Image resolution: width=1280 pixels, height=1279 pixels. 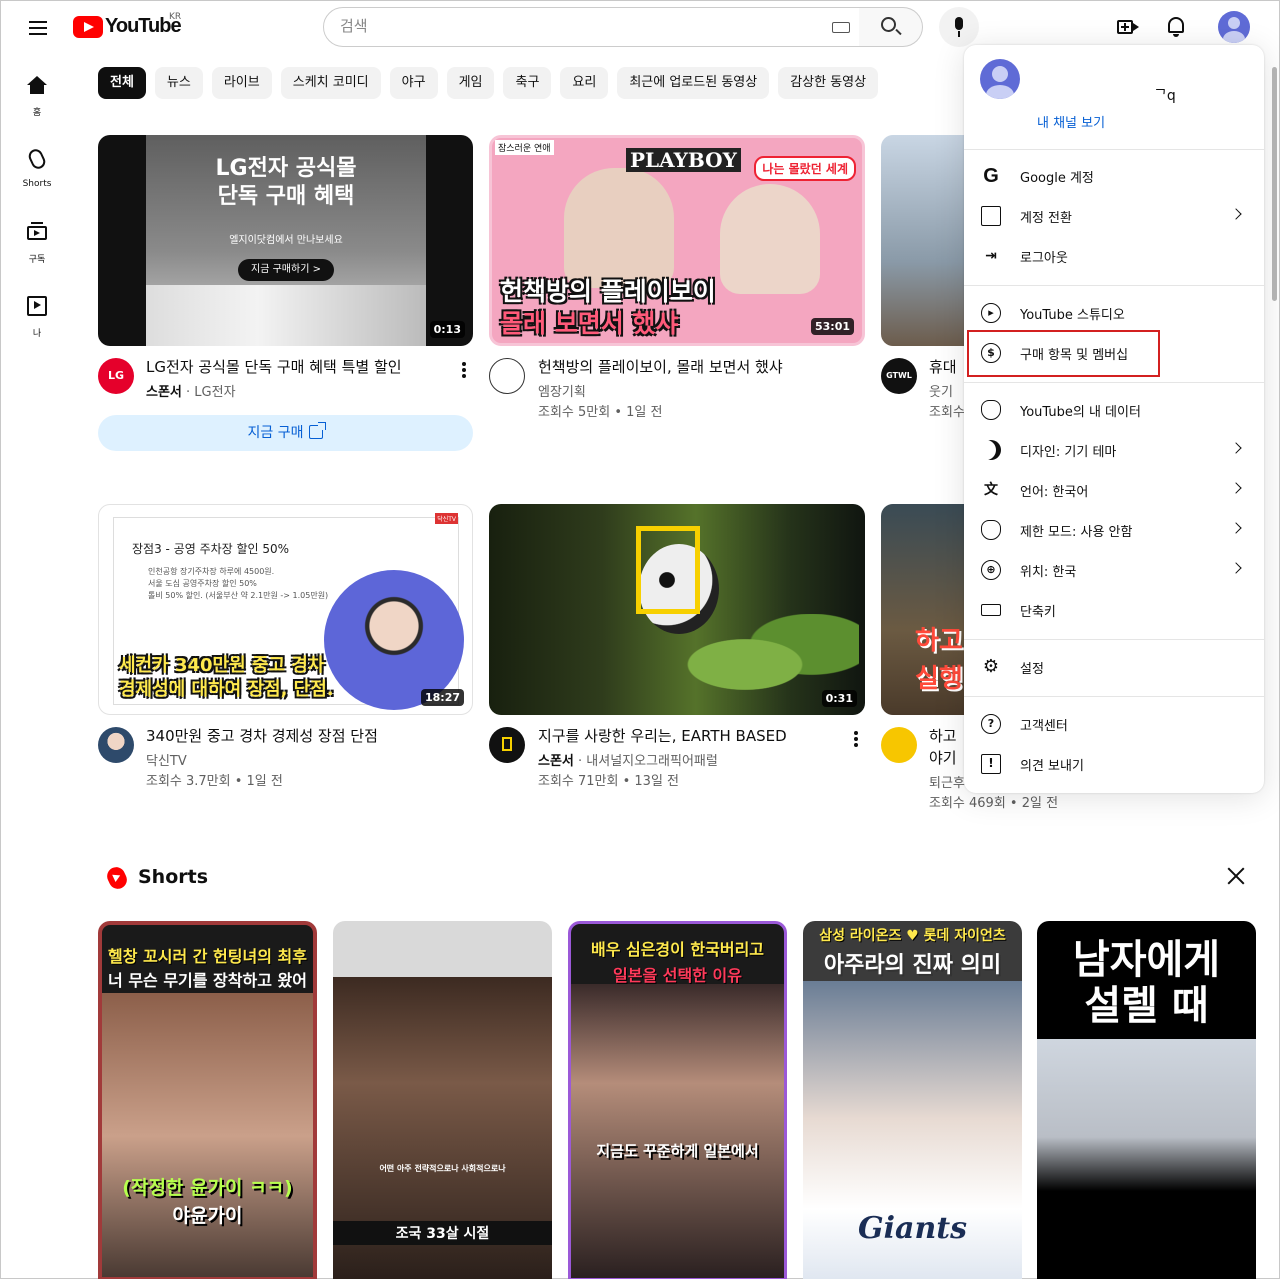 What do you see at coordinates (994, 803) in the screenshot?
I see `video-stats: 조회수 469회 • 2일 전` at bounding box center [994, 803].